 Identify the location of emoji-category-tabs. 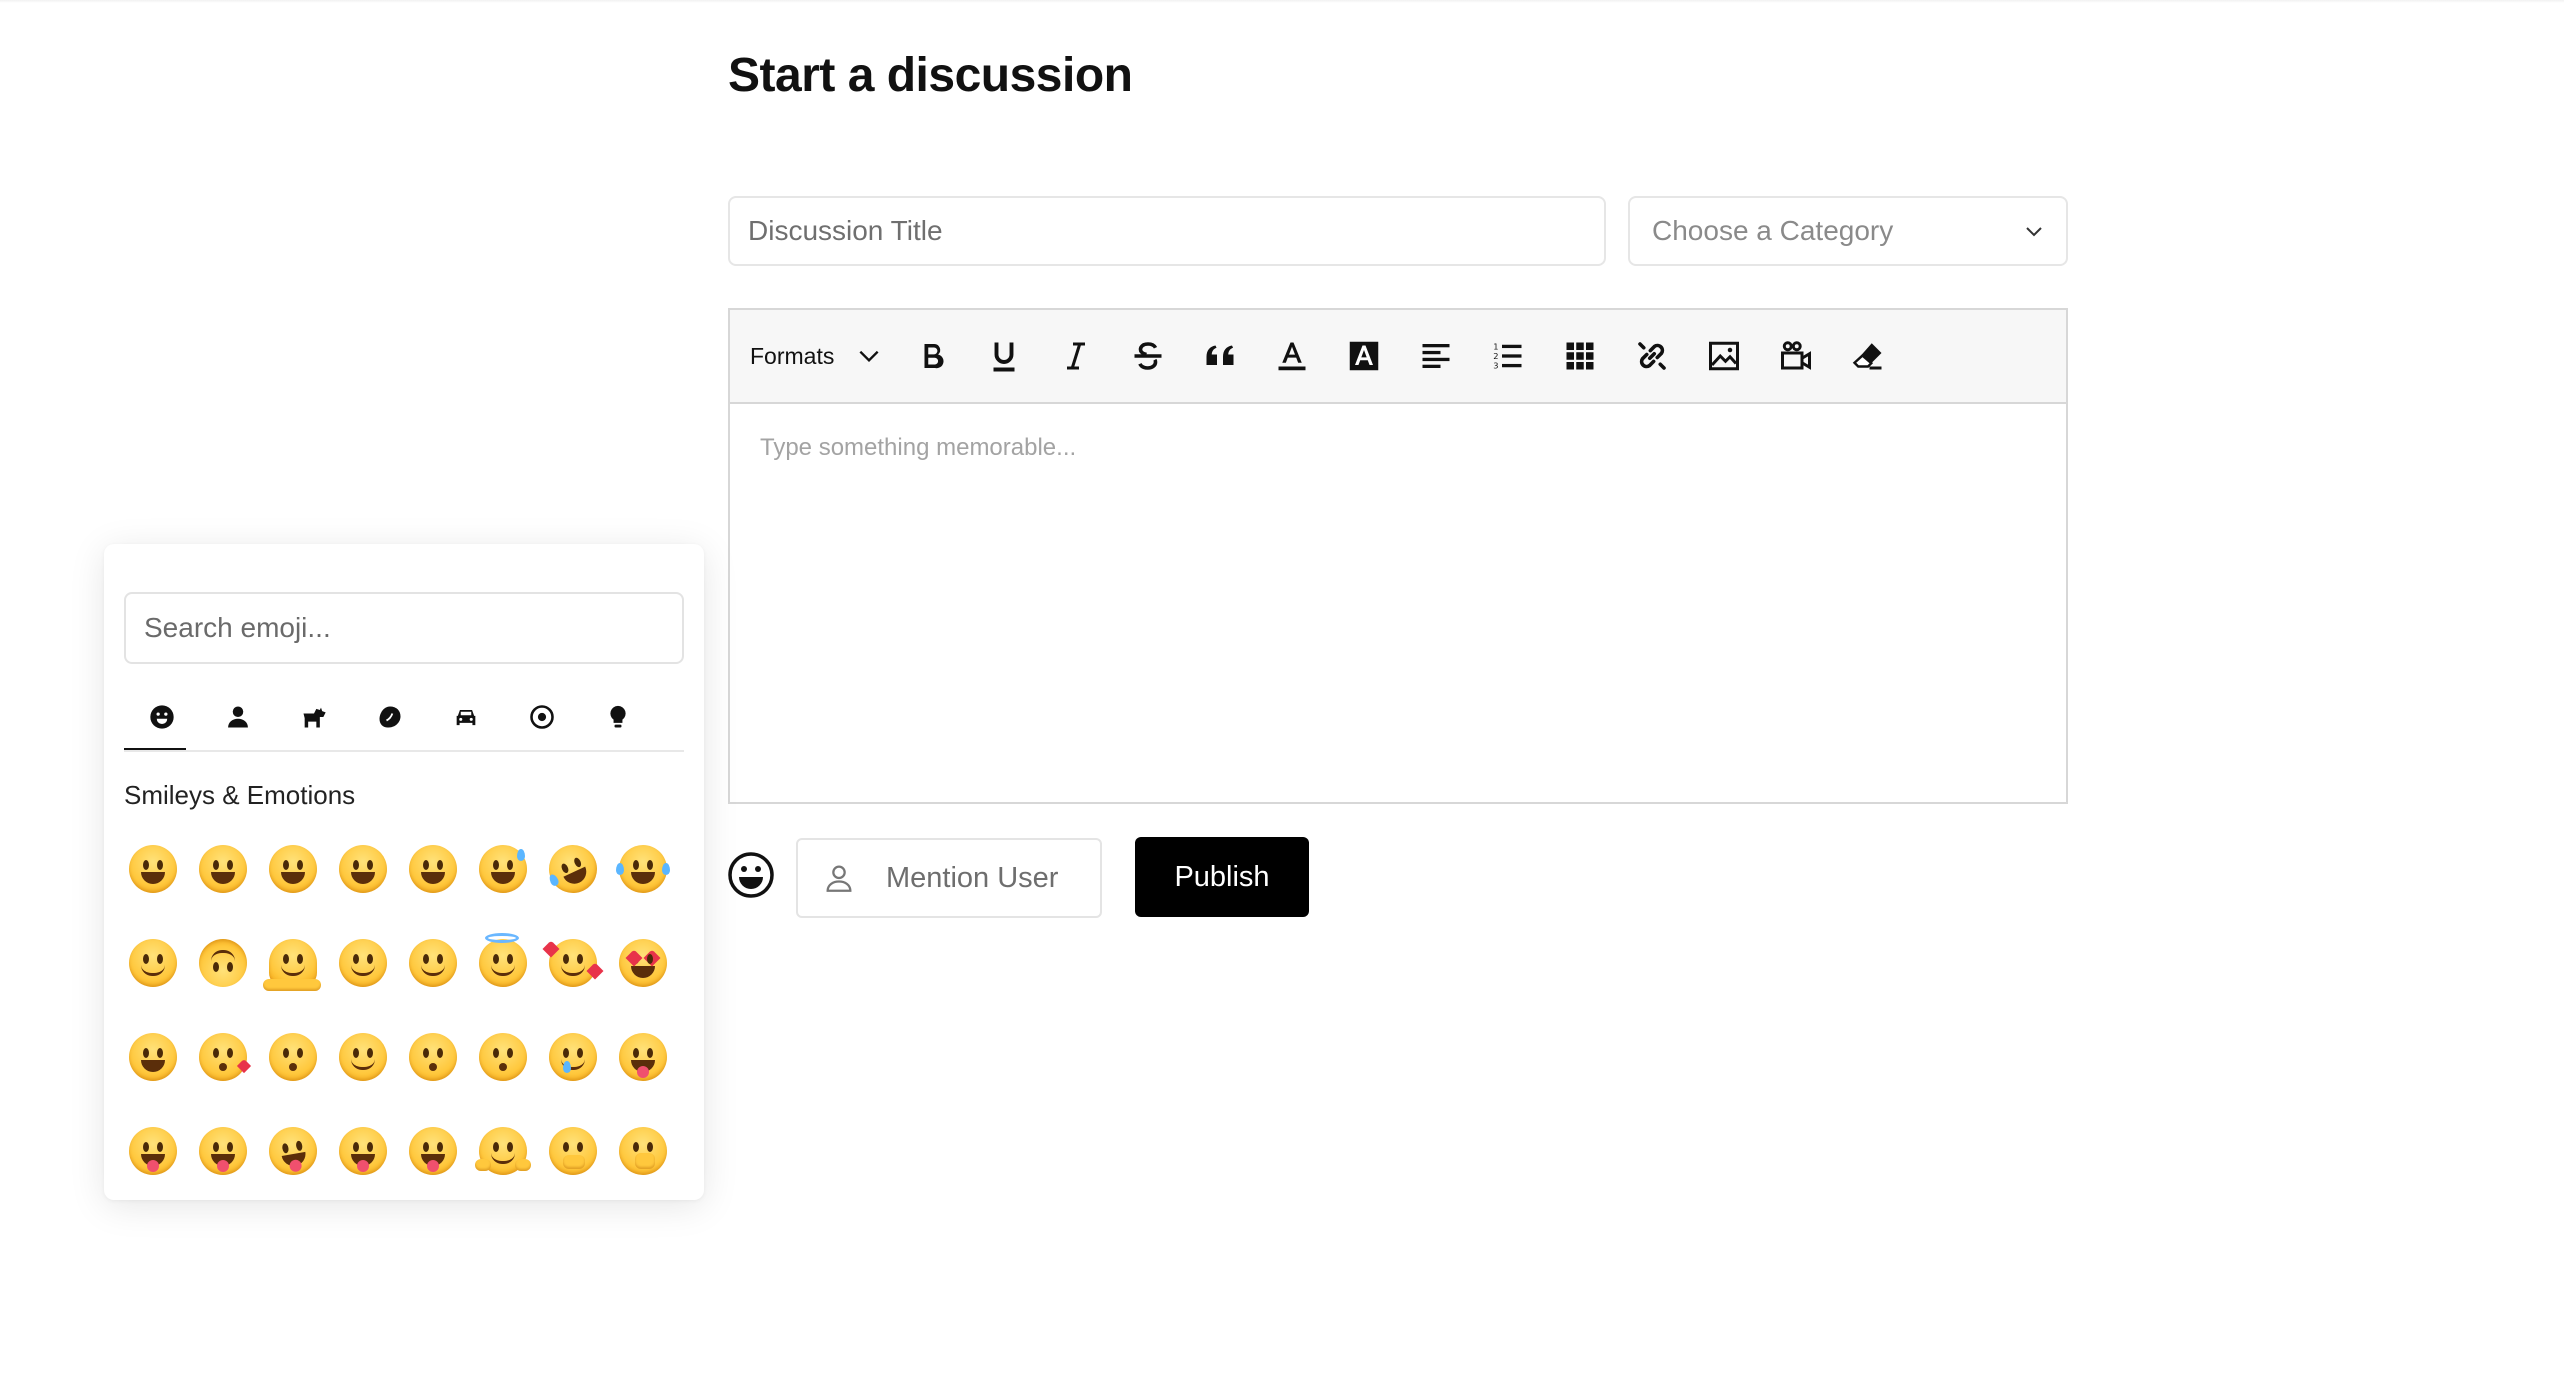
(404, 718).